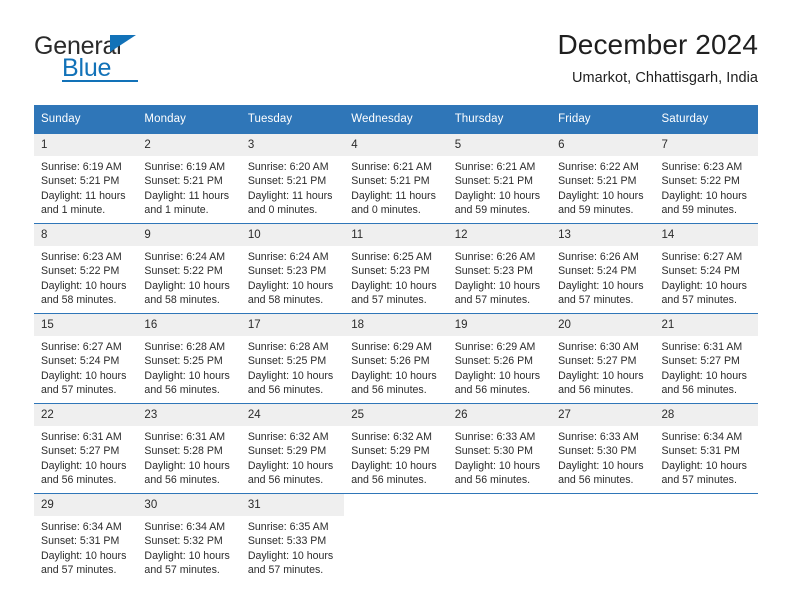  I want to click on day-number: 4, so click(396, 145).